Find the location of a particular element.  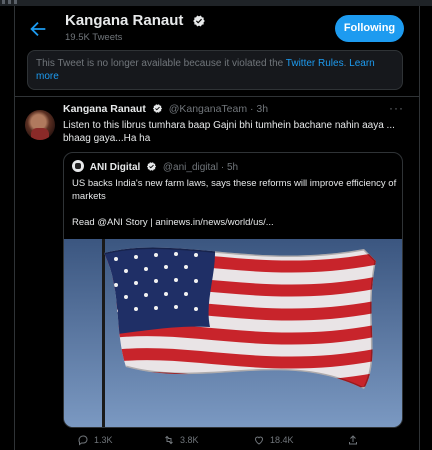

tweet-author-handle: @KanganaTeam is located at coordinates (208, 109).